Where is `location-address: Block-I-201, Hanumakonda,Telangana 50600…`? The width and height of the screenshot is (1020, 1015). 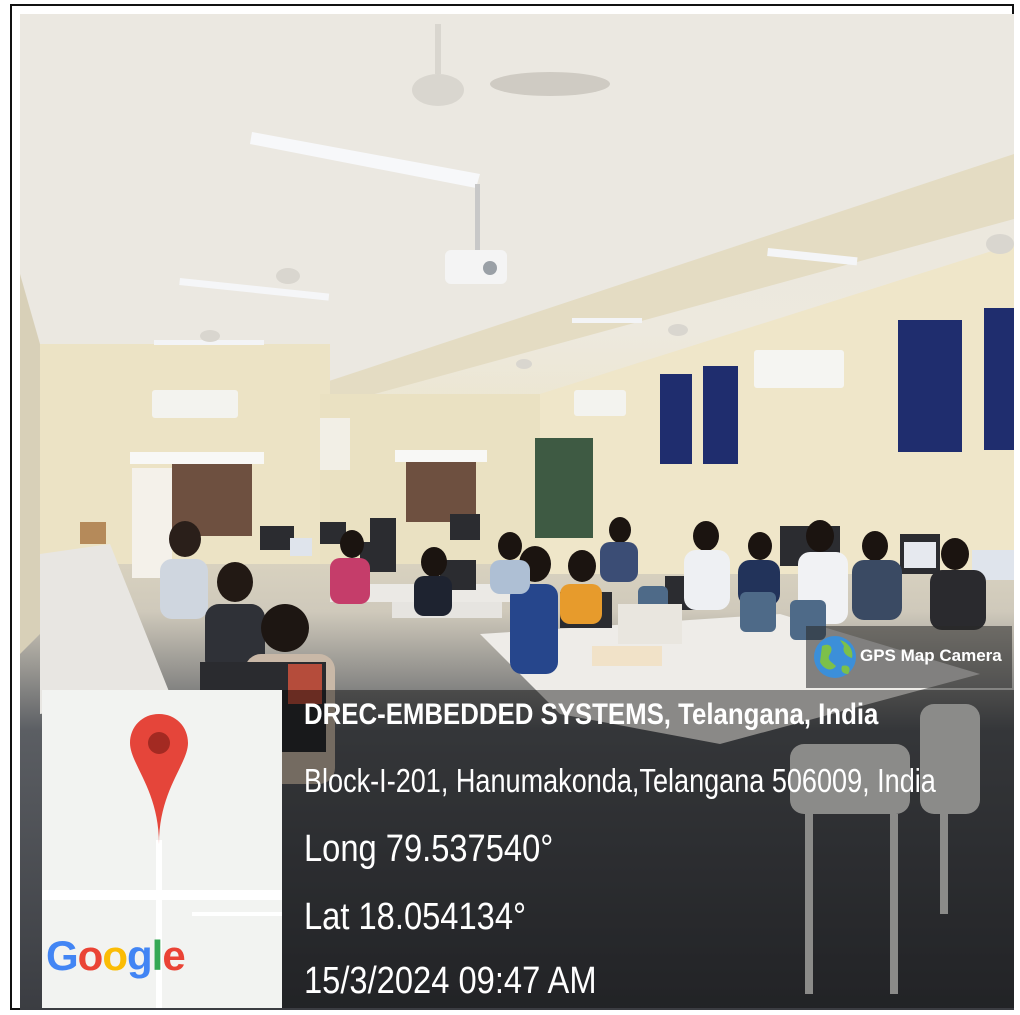
location-address: Block-I-201, Hanumakonda,Telangana 50600… is located at coordinates (620, 780).